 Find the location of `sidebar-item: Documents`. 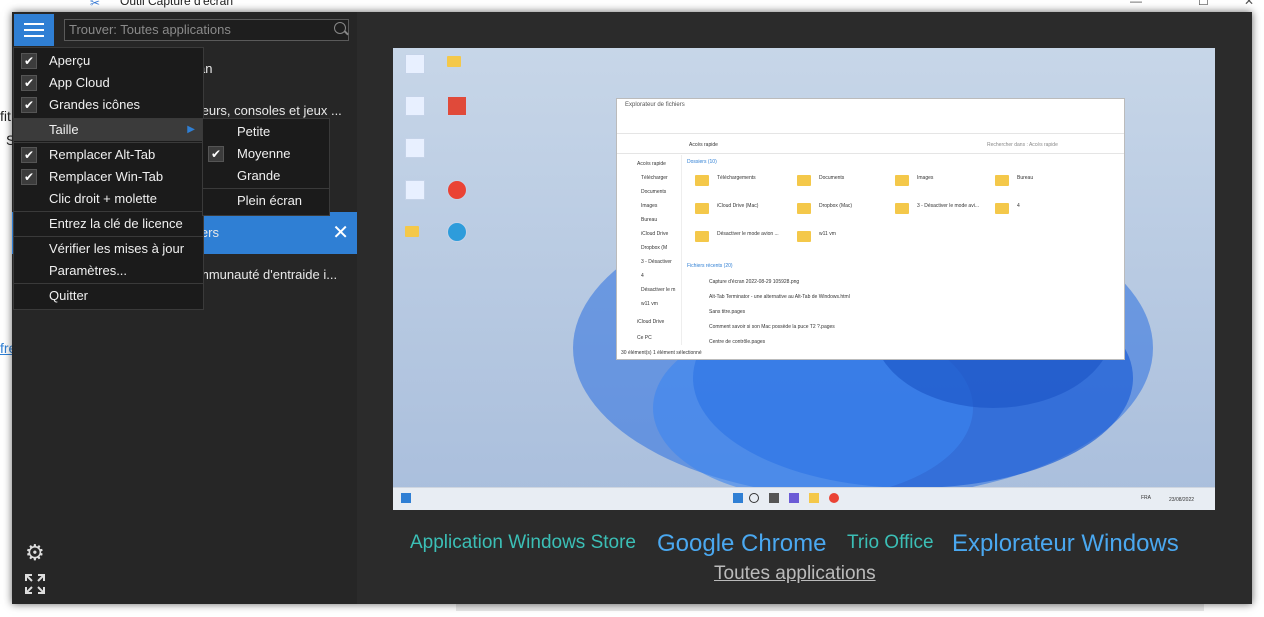

sidebar-item: Documents is located at coordinates (654, 192).